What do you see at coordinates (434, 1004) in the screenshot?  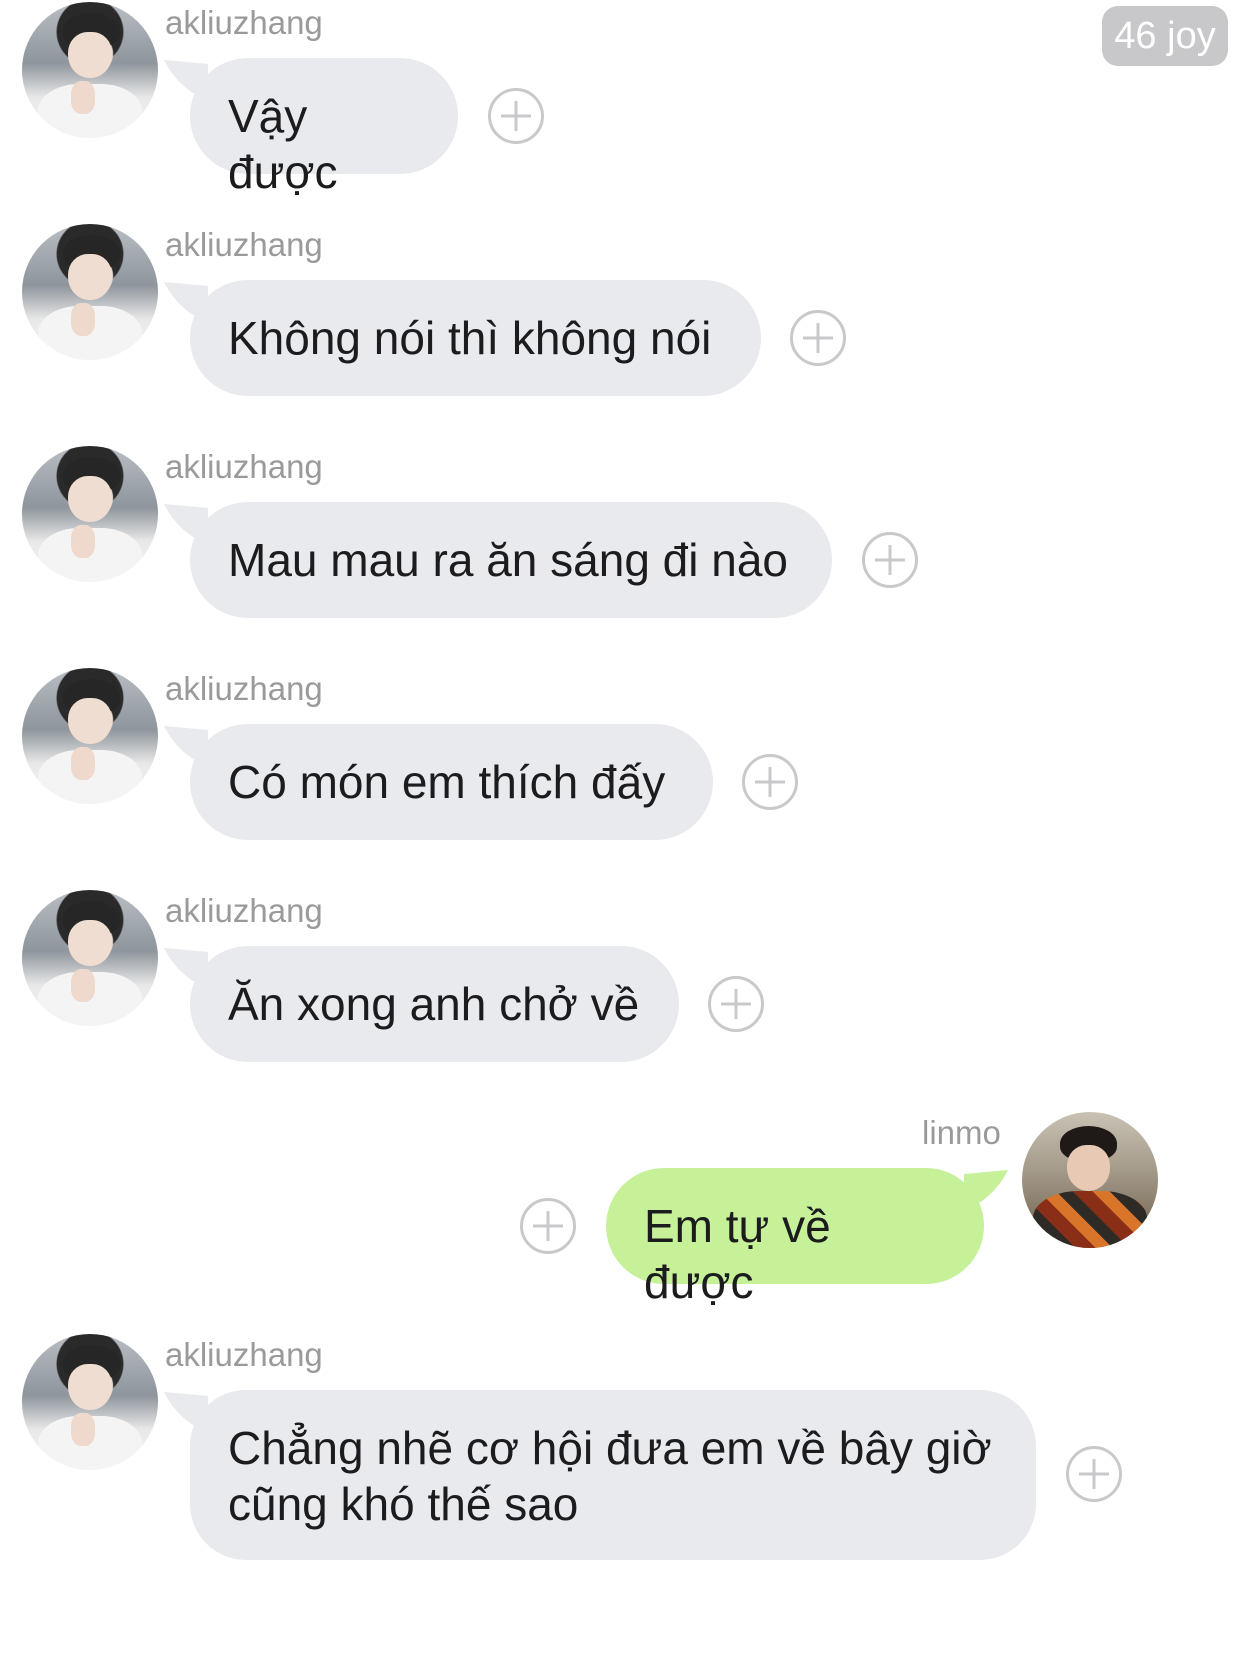 I see `message-bubble: Ăn xong anh chở về` at bounding box center [434, 1004].